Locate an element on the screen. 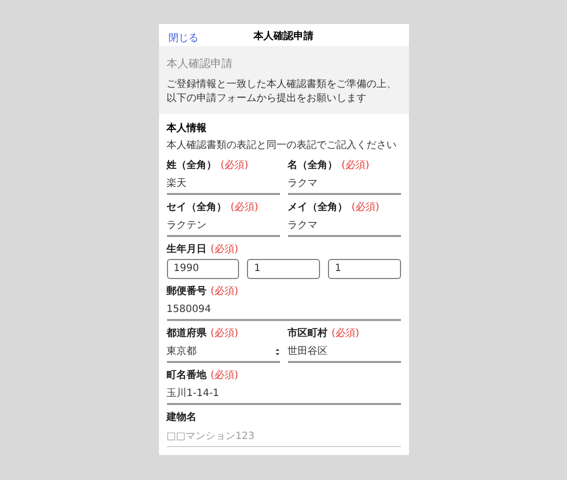 This screenshot has width=567, height=480. input-field: 世田谷区 is located at coordinates (344, 352).